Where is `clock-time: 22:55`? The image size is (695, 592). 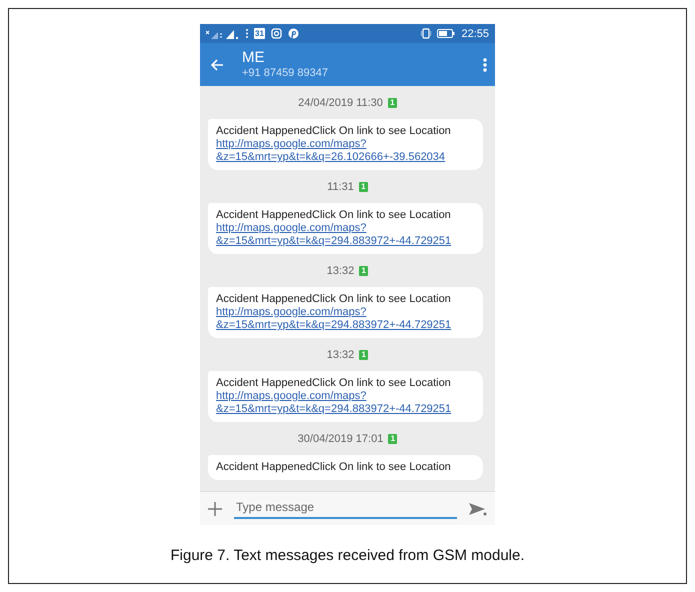
clock-time: 22:55 is located at coordinates (475, 34).